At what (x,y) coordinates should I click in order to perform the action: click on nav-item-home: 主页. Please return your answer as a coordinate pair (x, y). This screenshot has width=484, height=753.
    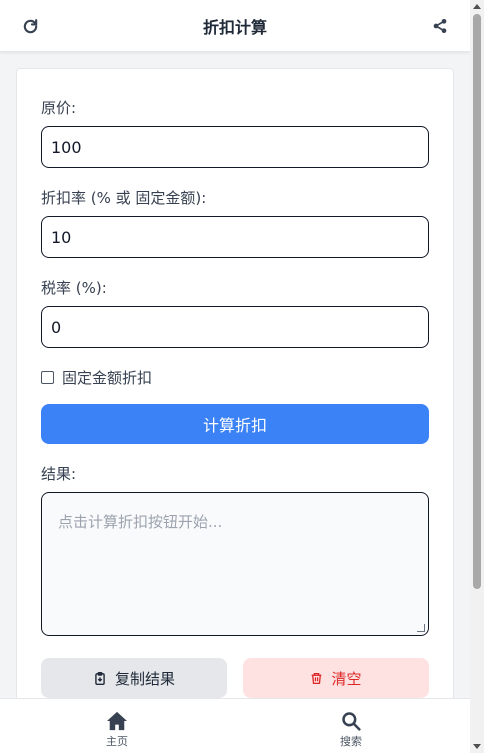
    Looking at the image, I should click on (117, 730).